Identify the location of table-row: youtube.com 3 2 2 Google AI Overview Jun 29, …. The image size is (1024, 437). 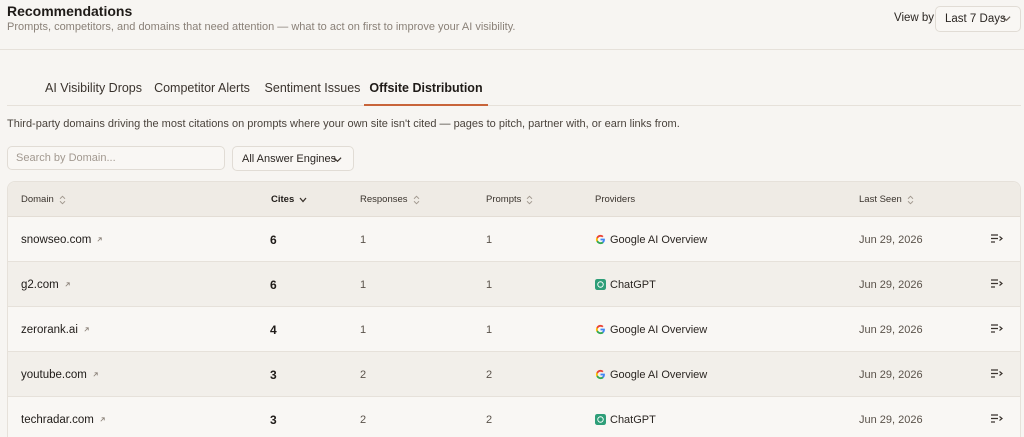
(514, 374).